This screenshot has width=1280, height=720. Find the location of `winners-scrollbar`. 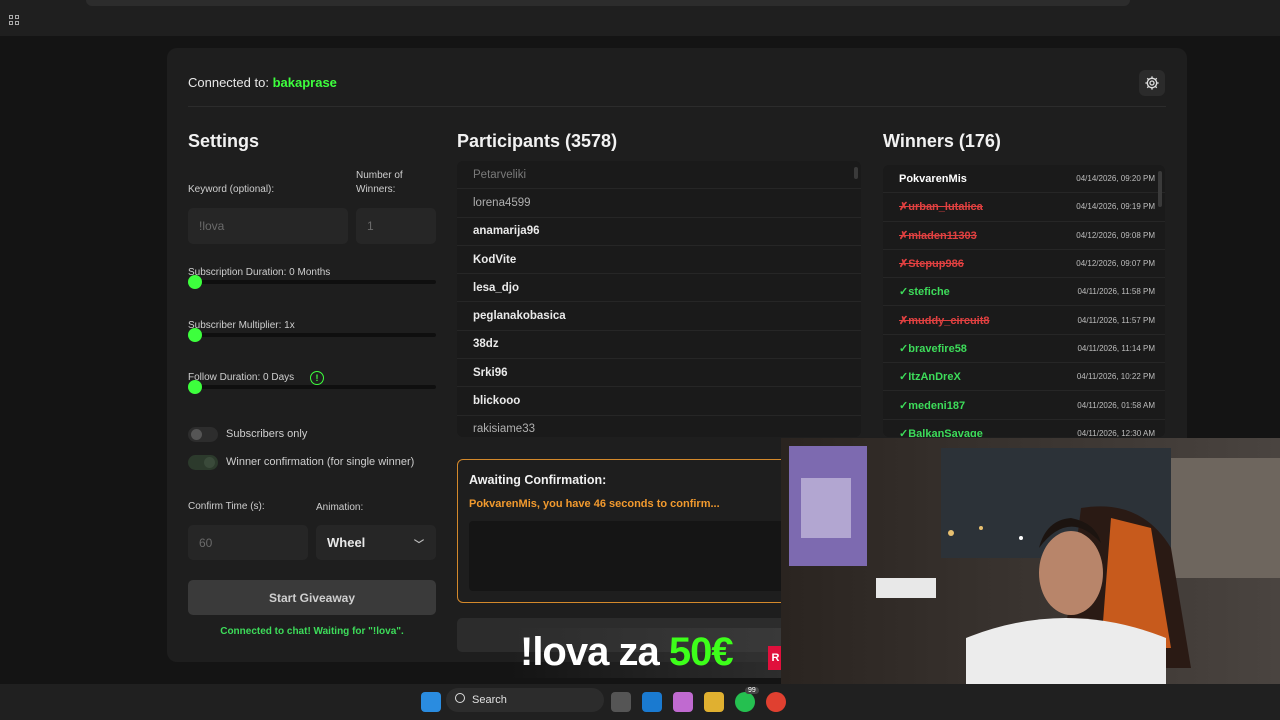

winners-scrollbar is located at coordinates (1160, 189).